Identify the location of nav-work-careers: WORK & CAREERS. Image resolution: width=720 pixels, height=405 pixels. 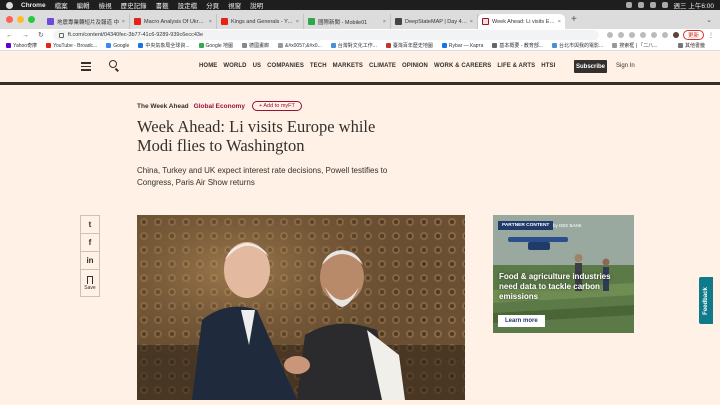
(462, 66).